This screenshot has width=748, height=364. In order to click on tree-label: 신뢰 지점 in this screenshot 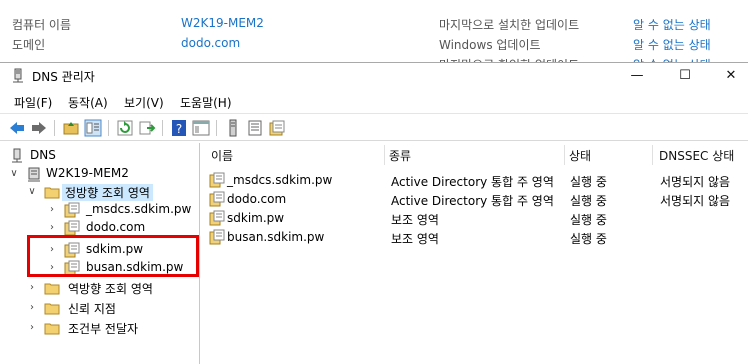, I will do `click(92, 309)`.